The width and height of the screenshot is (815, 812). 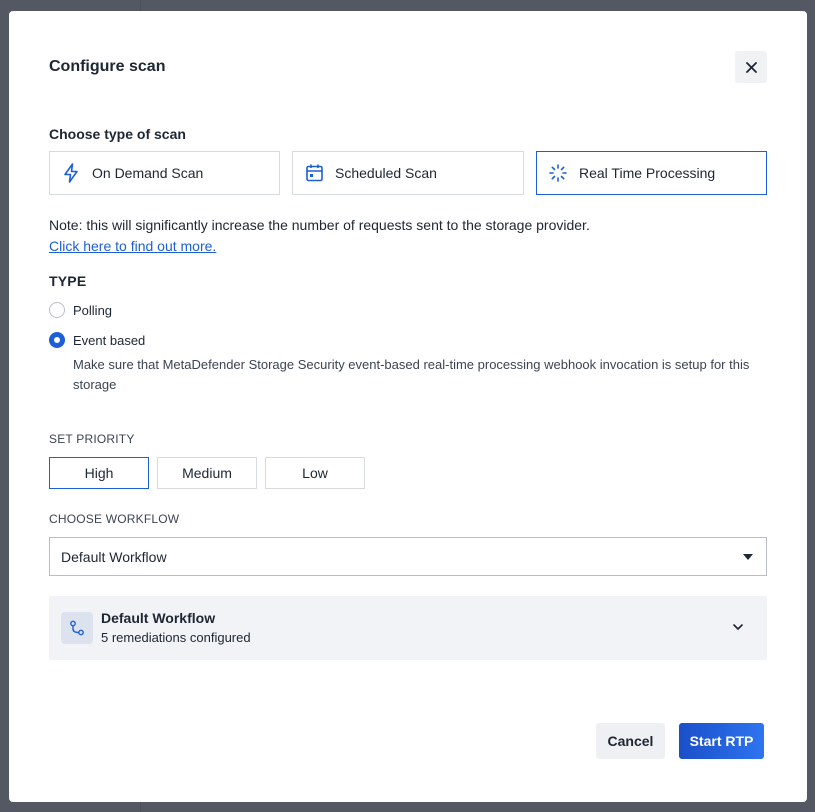 What do you see at coordinates (77, 628) in the screenshot?
I see `workflow-icon` at bounding box center [77, 628].